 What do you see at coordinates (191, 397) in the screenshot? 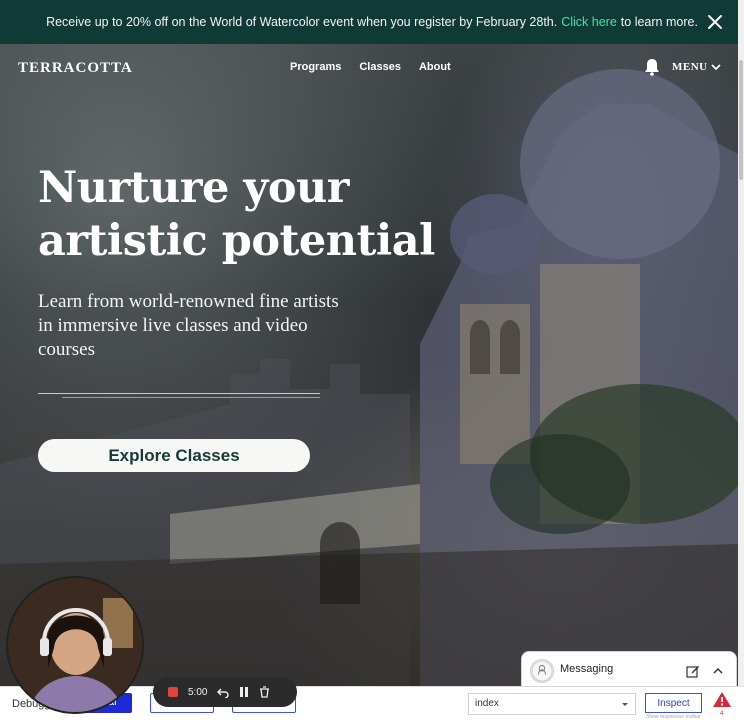
I see `divider-line-secondary` at bounding box center [191, 397].